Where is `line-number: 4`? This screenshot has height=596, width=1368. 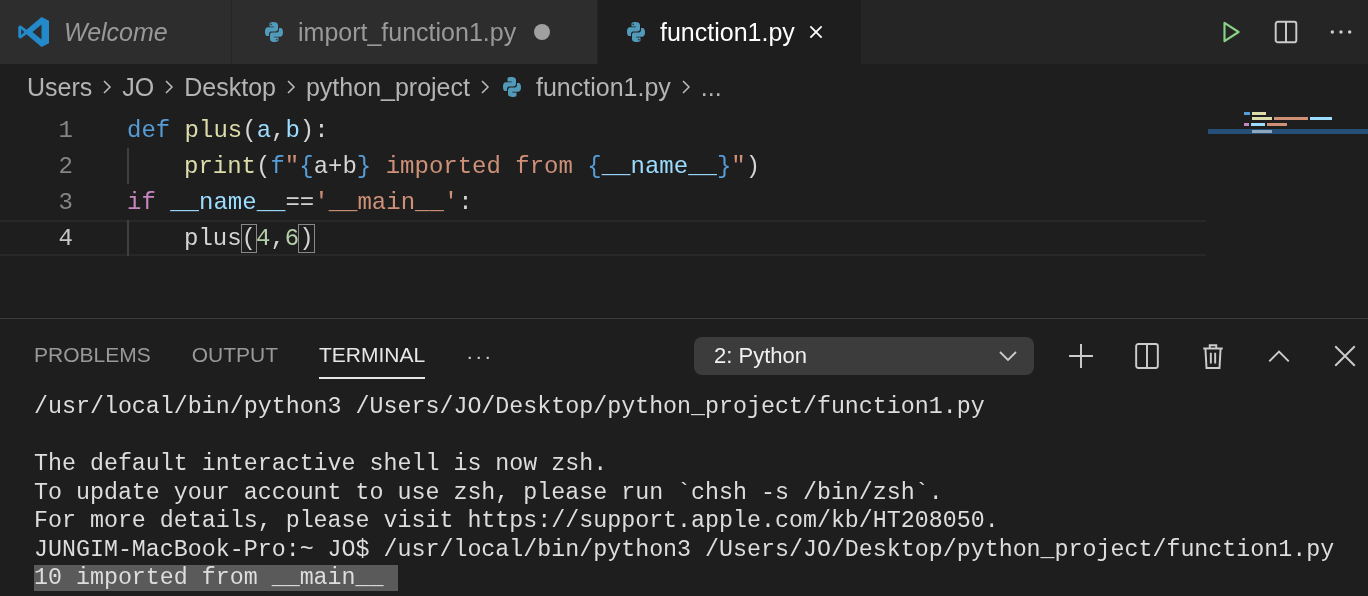 line-number: 4 is located at coordinates (65, 238).